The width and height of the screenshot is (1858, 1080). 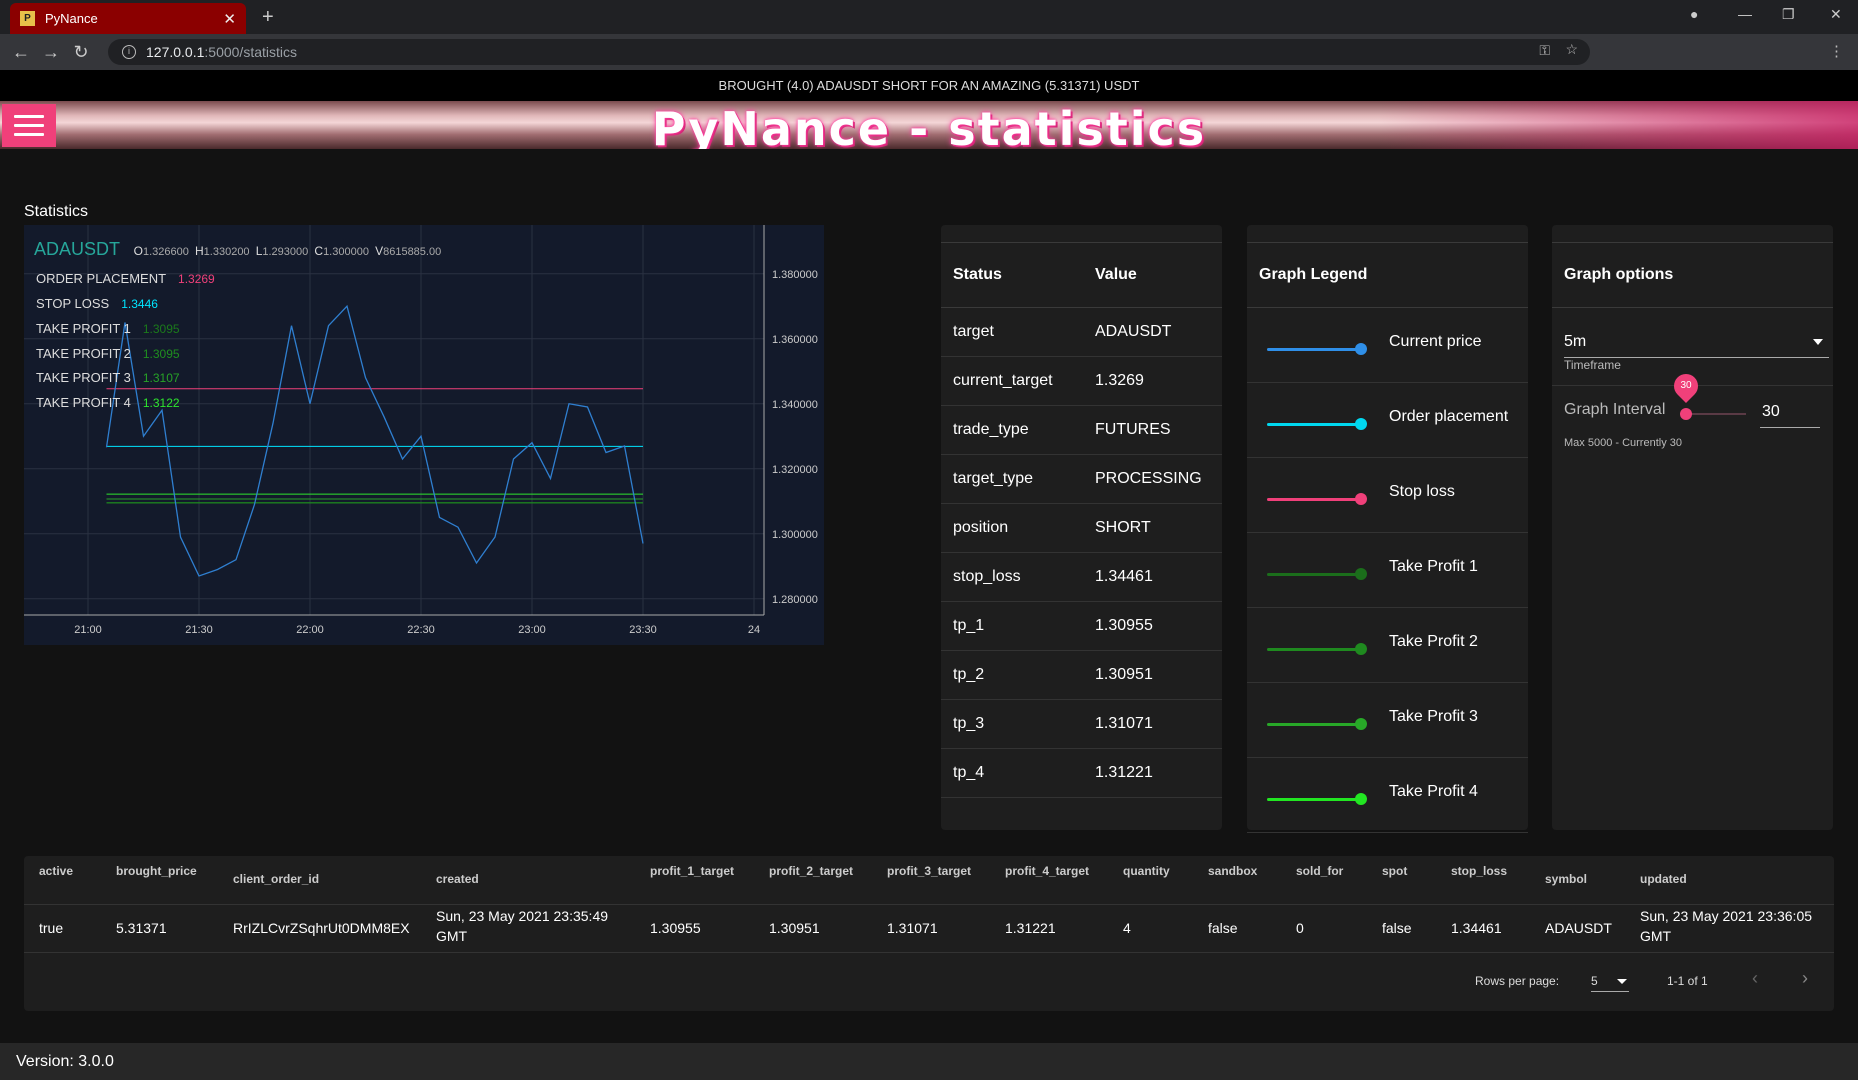 What do you see at coordinates (310, 630) in the screenshot?
I see `x-tick-label: 22:00` at bounding box center [310, 630].